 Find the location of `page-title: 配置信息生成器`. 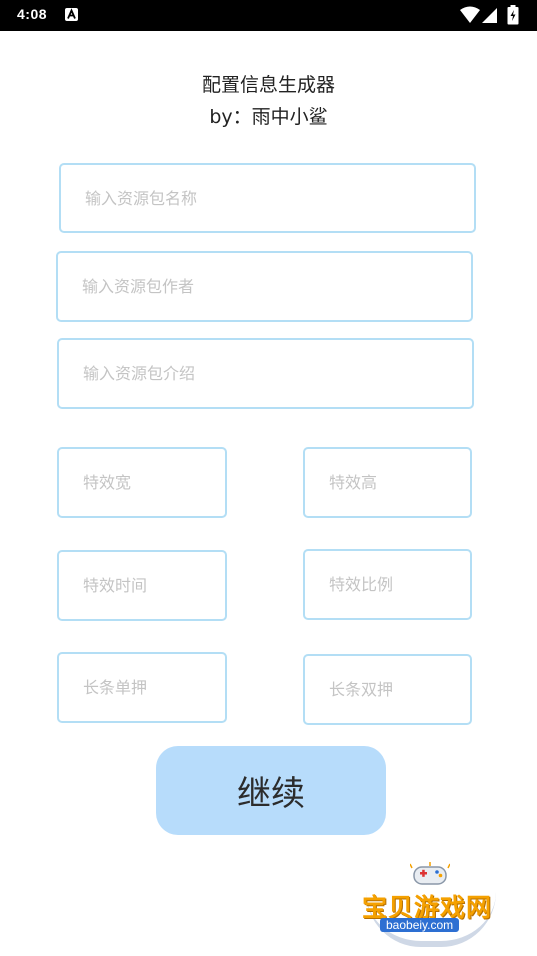

page-title: 配置信息生成器 is located at coordinates (268, 85).